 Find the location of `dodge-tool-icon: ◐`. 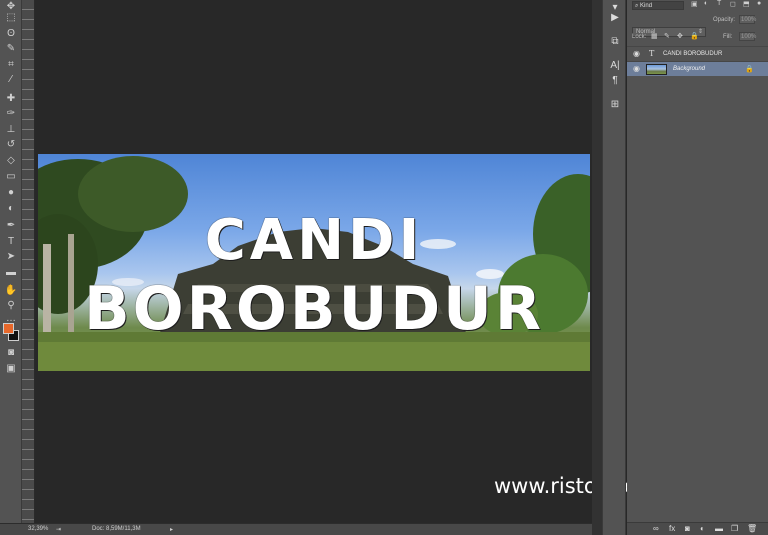

dodge-tool-icon: ◐ is located at coordinates (11, 209).